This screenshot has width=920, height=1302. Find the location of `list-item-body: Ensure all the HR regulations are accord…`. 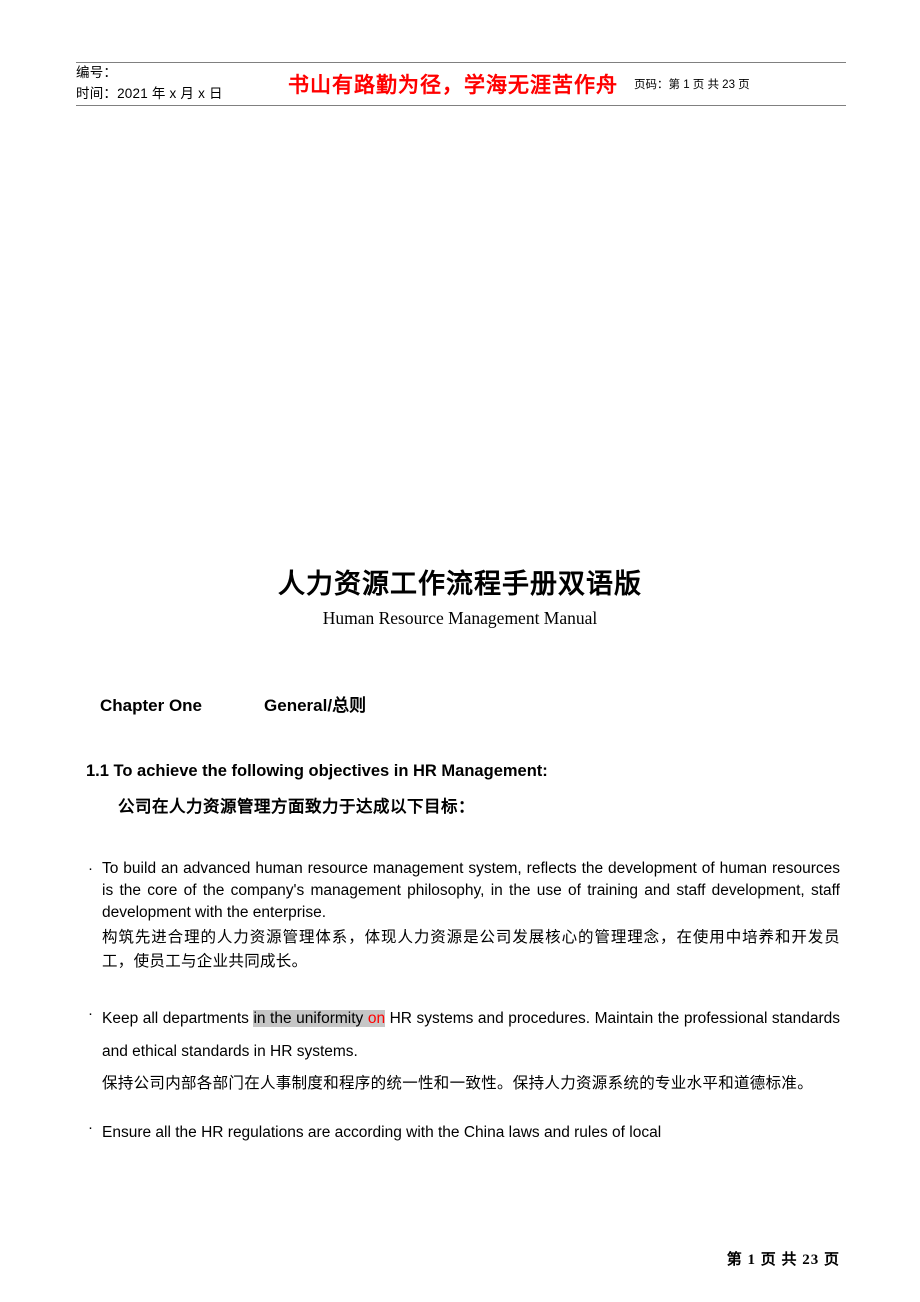

list-item-body: Ensure all the HR regulations are accord… is located at coordinates (471, 1133).